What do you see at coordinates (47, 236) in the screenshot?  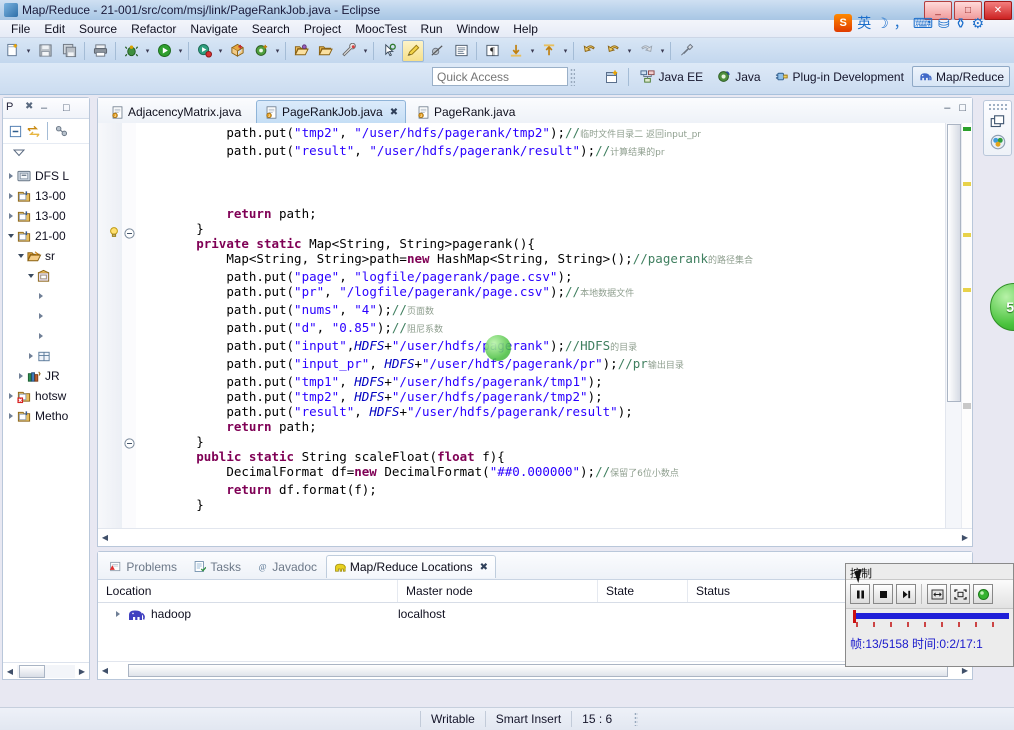 I see `tree-item-21-00: 21-00` at bounding box center [47, 236].